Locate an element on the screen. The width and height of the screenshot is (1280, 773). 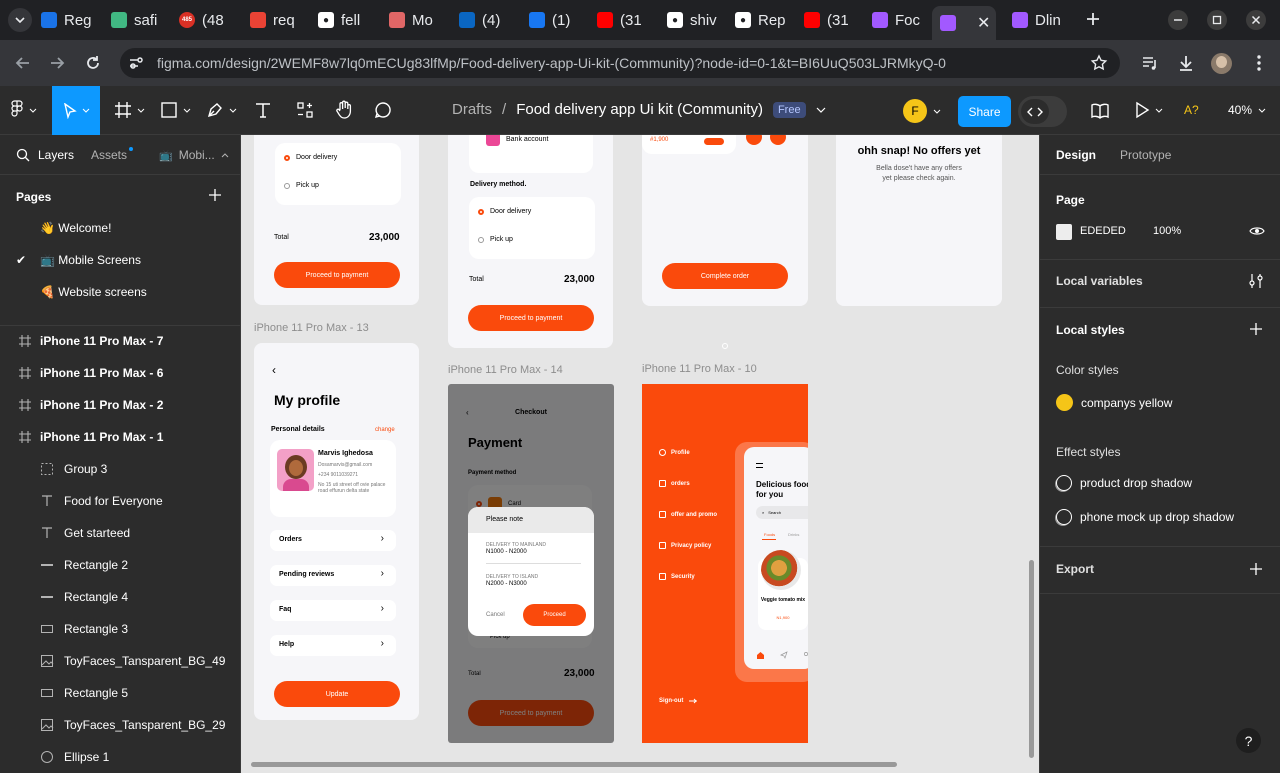
assets-tab: Assets is located at coordinates (109, 155).